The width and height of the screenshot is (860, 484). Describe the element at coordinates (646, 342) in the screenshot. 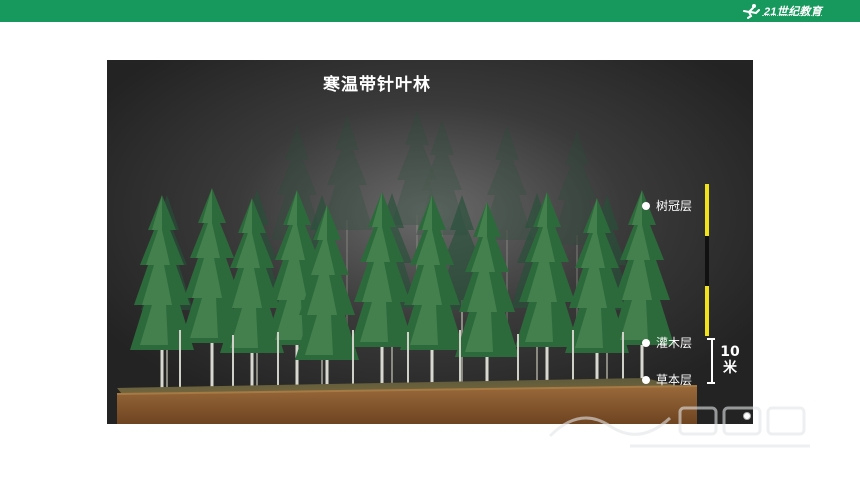

I see `shrub-marker-icon` at that location.